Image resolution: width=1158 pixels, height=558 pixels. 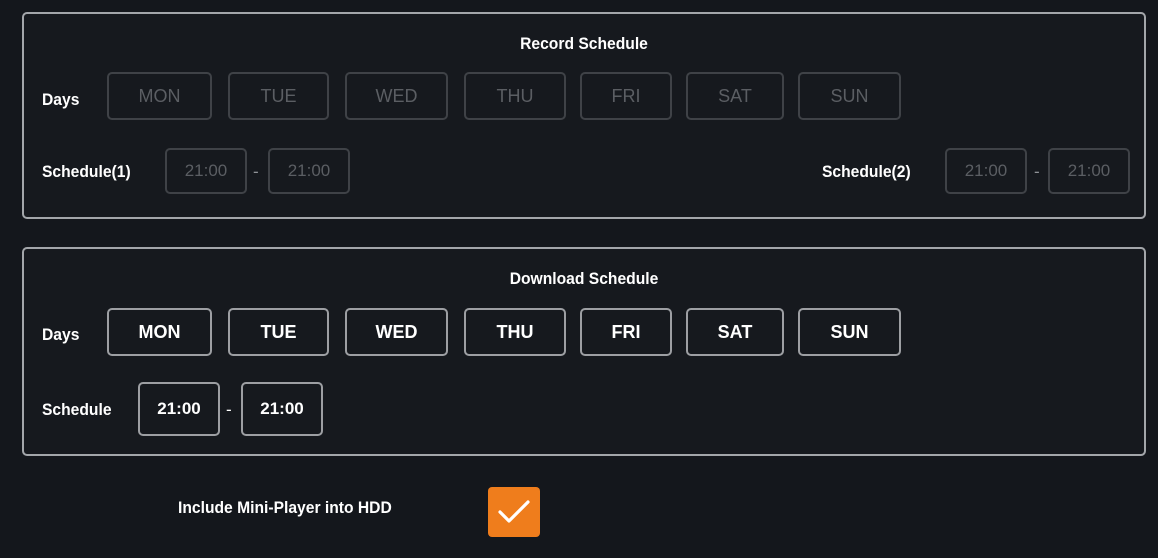 I want to click on record-schedule1-start-input: 21:00, so click(x=206, y=171).